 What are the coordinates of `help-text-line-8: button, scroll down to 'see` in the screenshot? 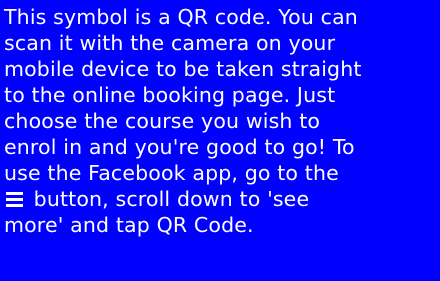 It's located at (222, 199).